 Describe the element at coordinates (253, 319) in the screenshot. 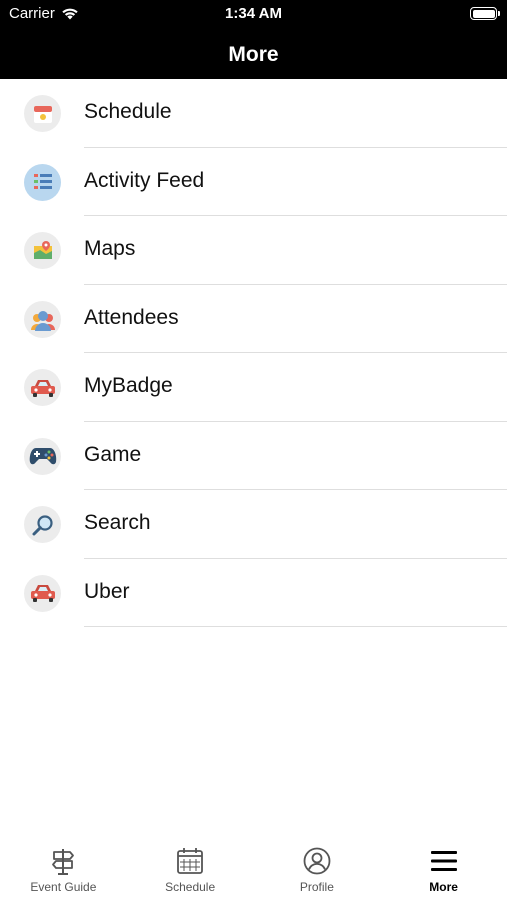

I see `menu-item-attendees: Attendees` at that location.